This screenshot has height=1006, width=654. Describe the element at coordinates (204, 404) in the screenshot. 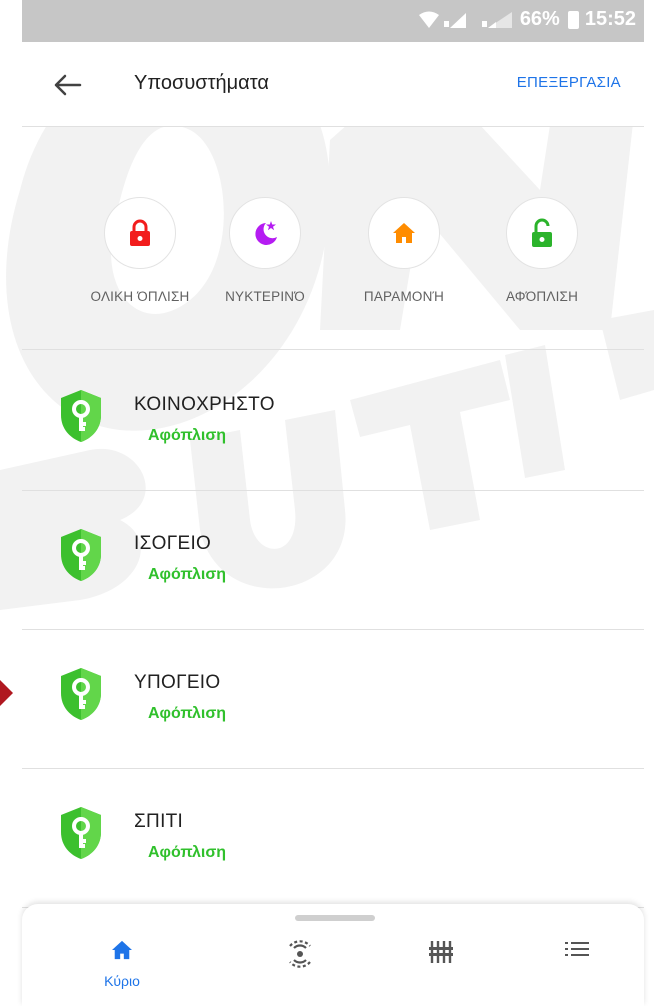

I see `subsystem-name: ΚΟΙΝΟΧΡΗΣΤΟ` at that location.